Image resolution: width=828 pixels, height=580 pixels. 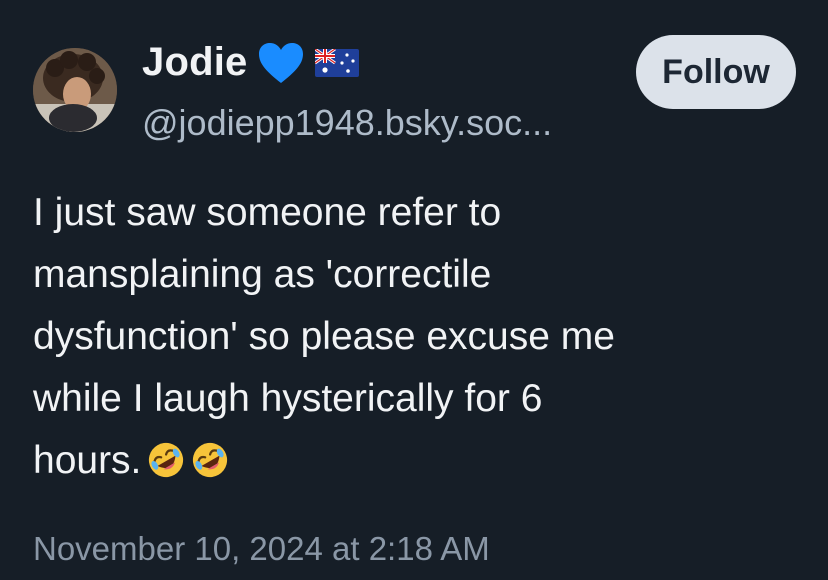 I want to click on author-name: Jodie, so click(x=194, y=62).